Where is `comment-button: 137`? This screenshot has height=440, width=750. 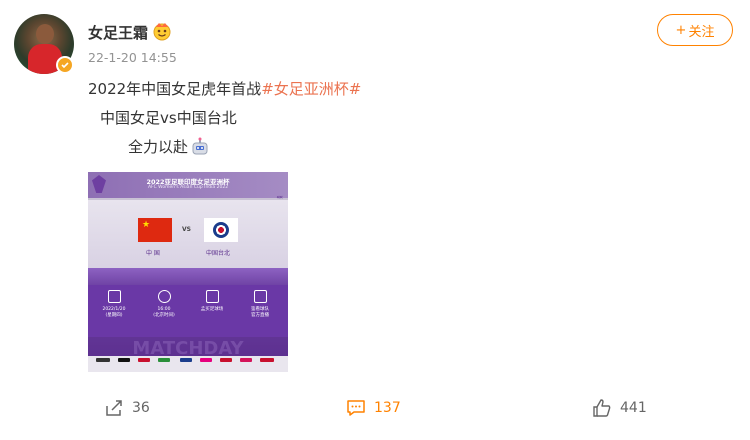 comment-button: 137 is located at coordinates (373, 408).